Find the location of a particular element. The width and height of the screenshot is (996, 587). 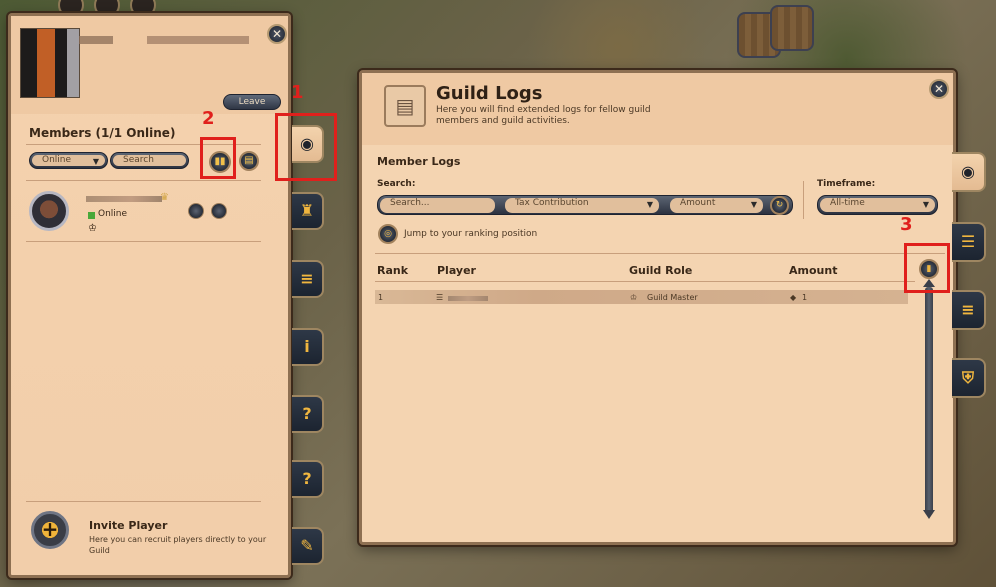

guild-logs-icon: ◉ is located at coordinates (968, 171).